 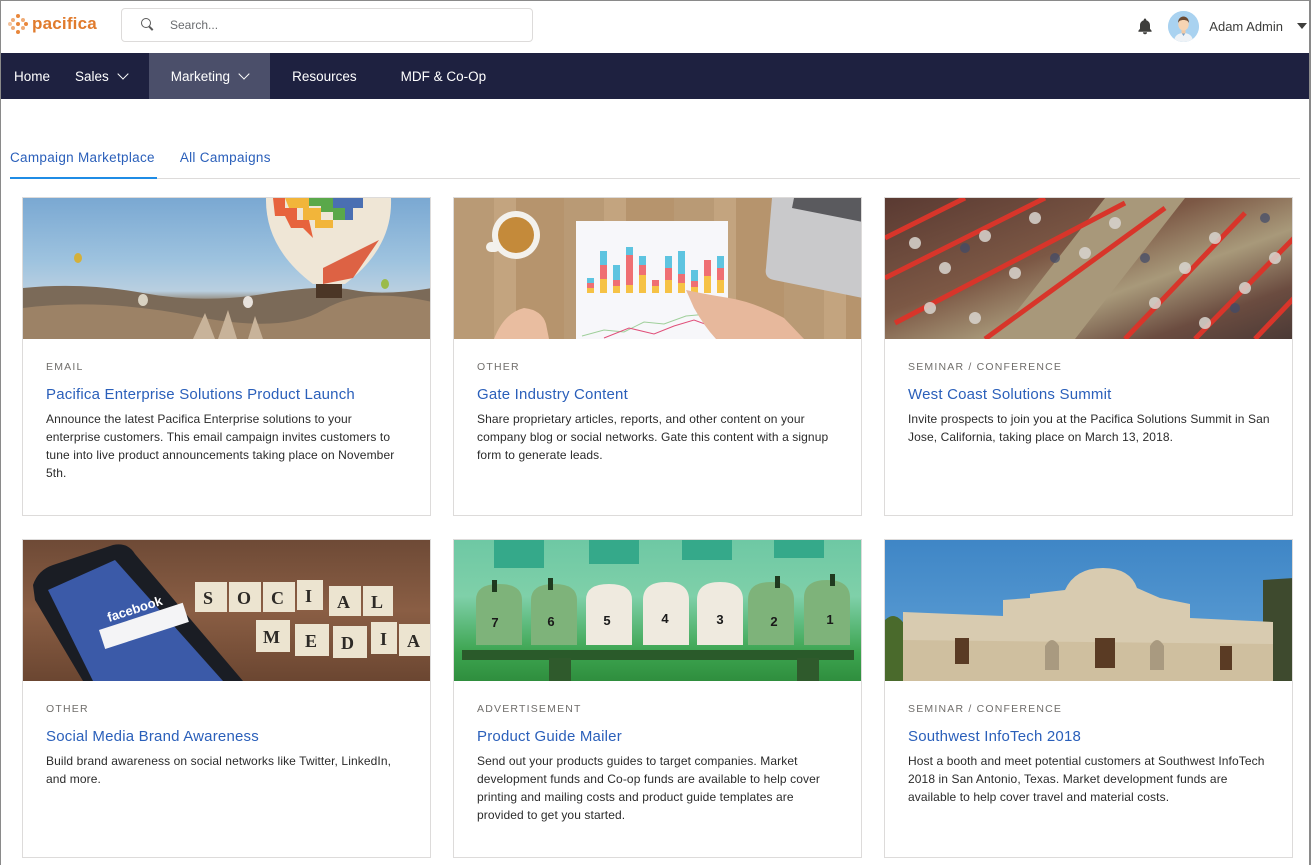 I want to click on tab-all-campaigns: All Campaigns, so click(x=225, y=163).